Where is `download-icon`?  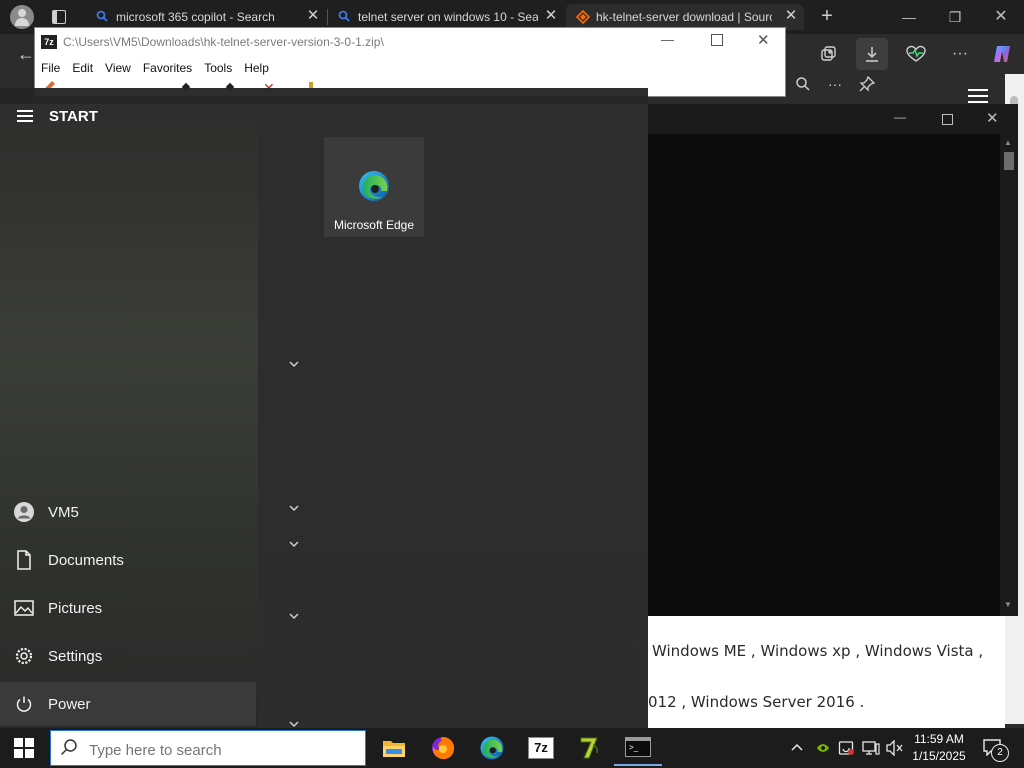 download-icon is located at coordinates (872, 54).